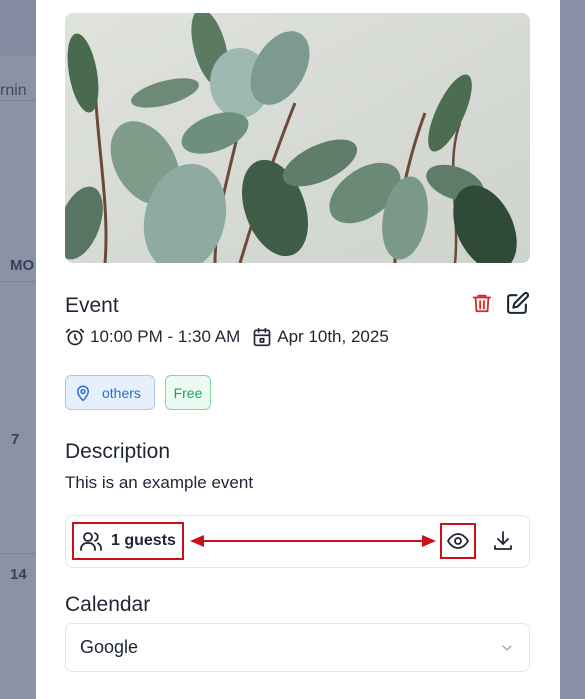  What do you see at coordinates (262, 337) in the screenshot?
I see `calendar-icon` at bounding box center [262, 337].